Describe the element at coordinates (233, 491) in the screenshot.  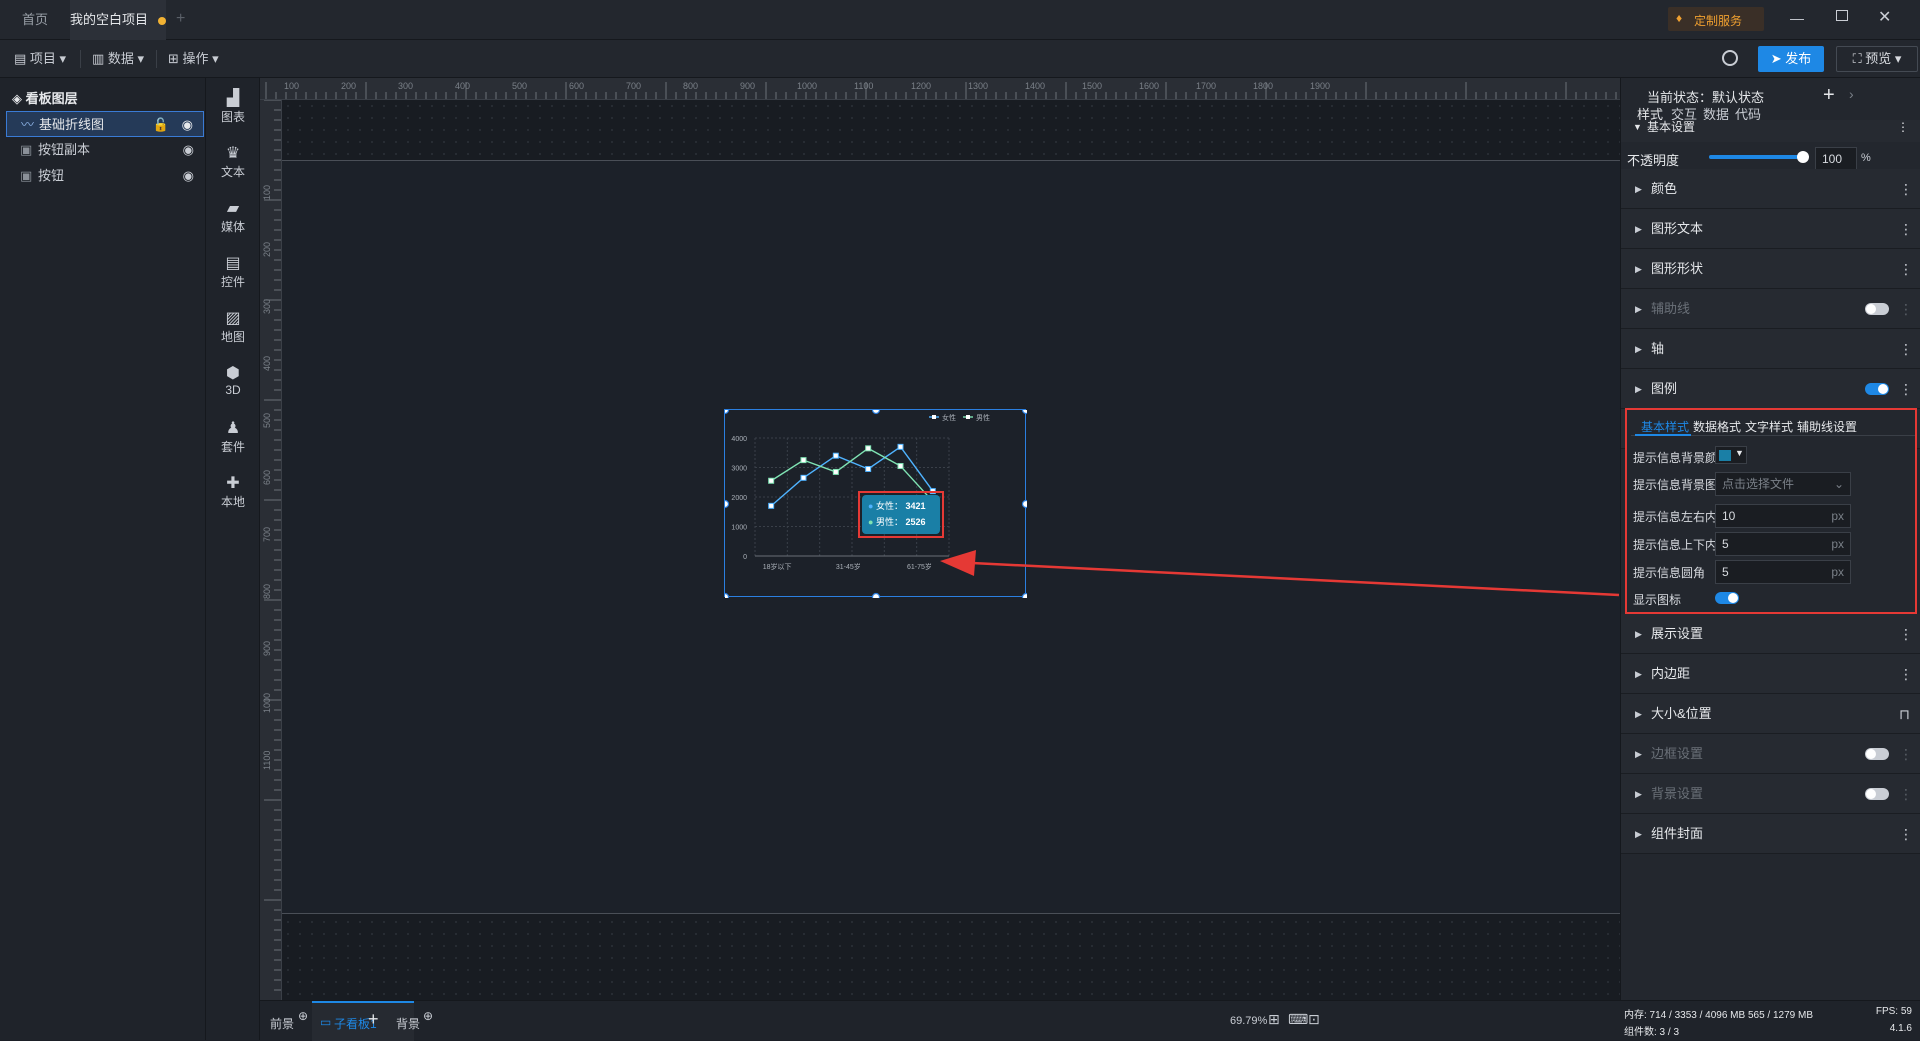
I see `comp-local: ✚ 本地` at that location.